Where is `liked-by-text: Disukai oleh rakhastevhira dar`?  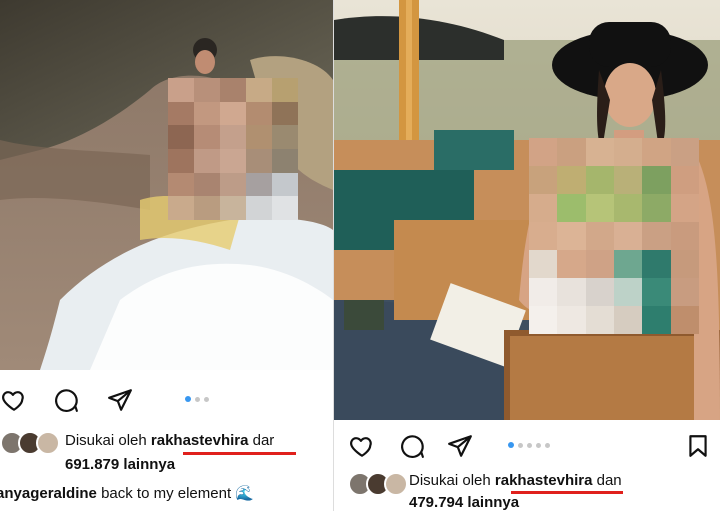 liked-by-text: Disukai oleh rakhastevhira dar is located at coordinates (169, 441).